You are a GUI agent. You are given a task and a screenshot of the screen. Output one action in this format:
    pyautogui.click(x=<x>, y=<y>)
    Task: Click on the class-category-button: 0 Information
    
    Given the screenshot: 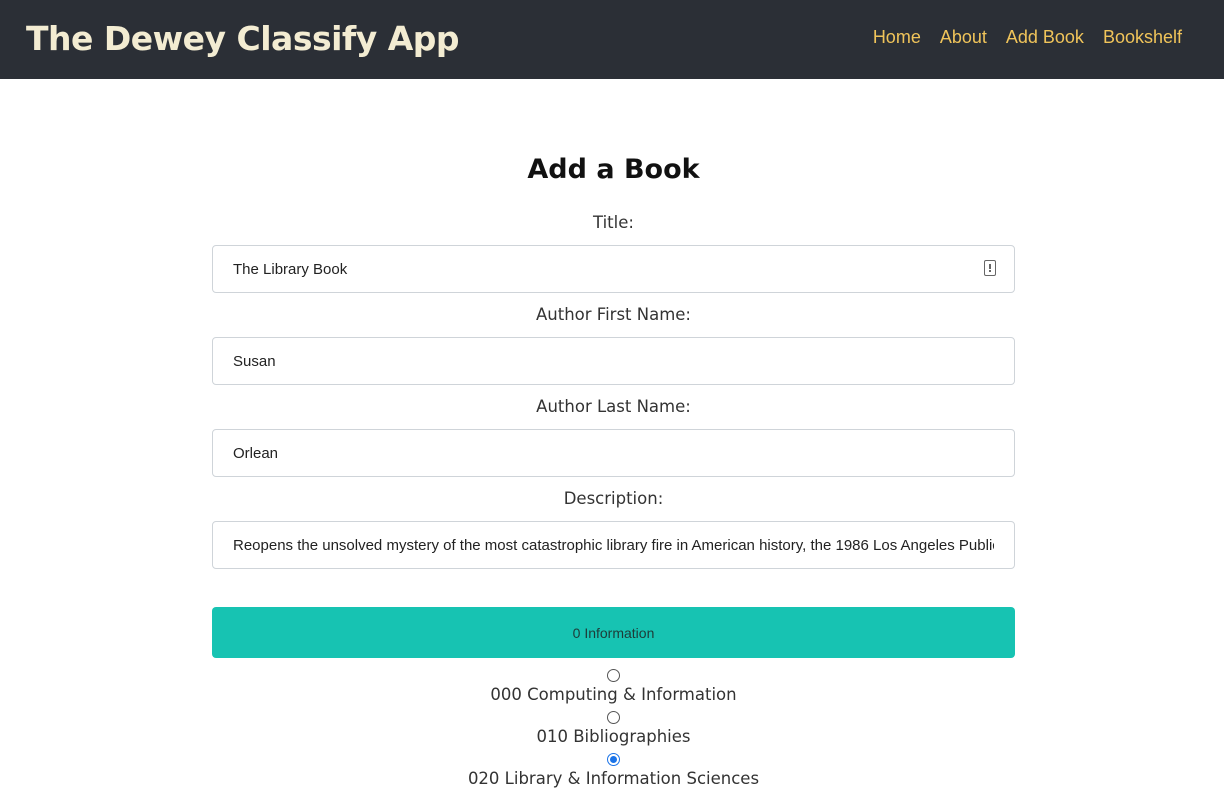 What is the action you would take?
    pyautogui.click(x=613, y=632)
    